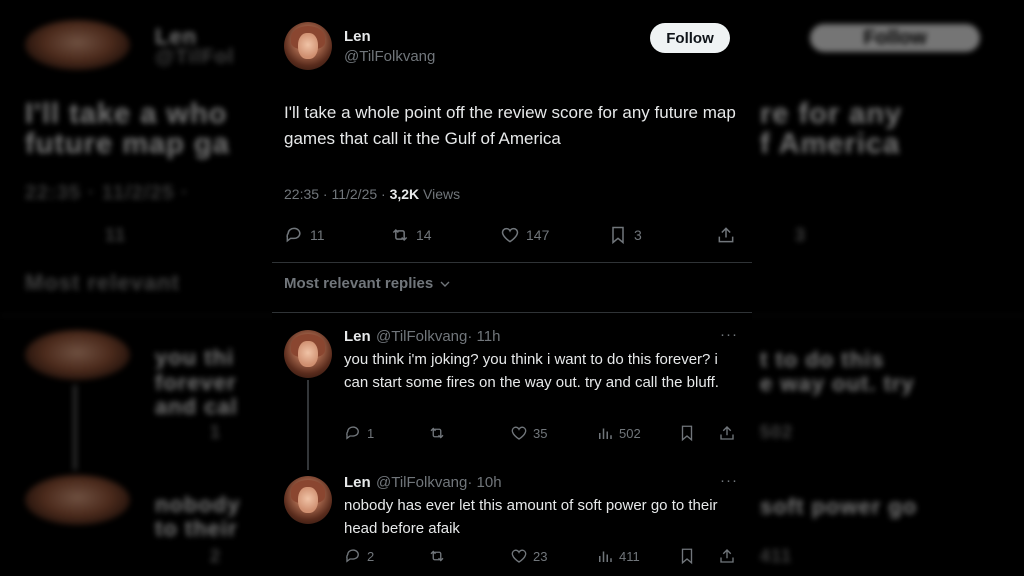  What do you see at coordinates (107, 193) in the screenshot?
I see `bg-time: 22:35 · 11/2/25 ·` at bounding box center [107, 193].